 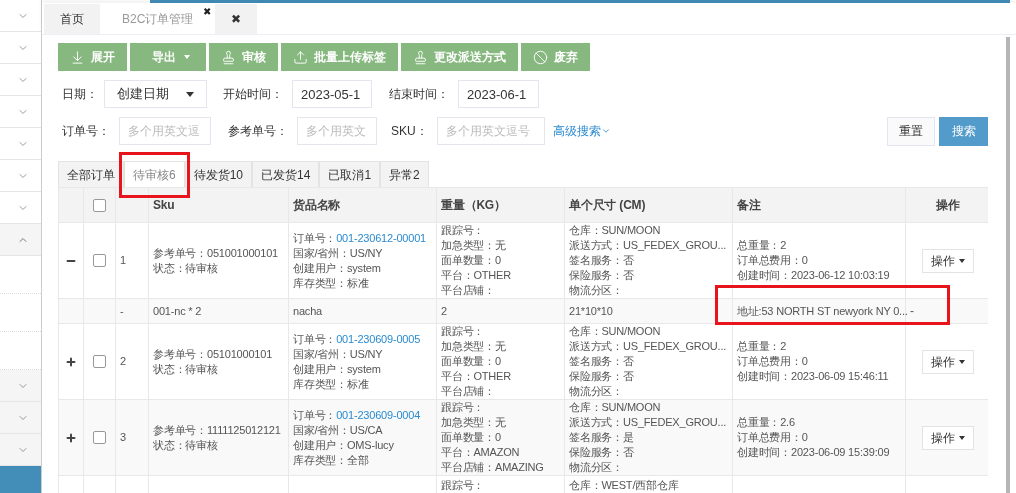 I want to click on status-tab: 全部订单, so click(x=91, y=174).